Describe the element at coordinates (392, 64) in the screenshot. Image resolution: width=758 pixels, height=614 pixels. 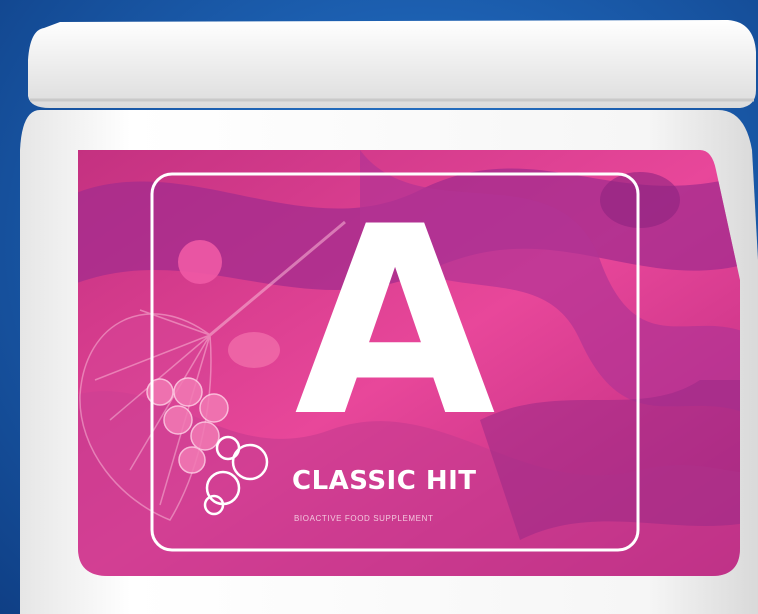
I see `jar-lid` at that location.